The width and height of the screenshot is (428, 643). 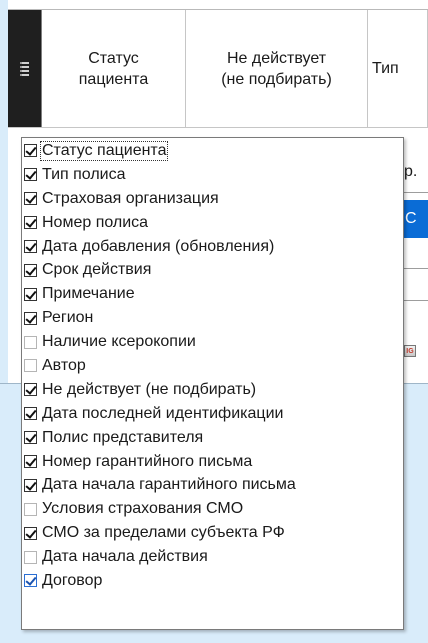 What do you see at coordinates (125, 557) in the screenshot?
I see `column-option-label: Дата начала действия` at bounding box center [125, 557].